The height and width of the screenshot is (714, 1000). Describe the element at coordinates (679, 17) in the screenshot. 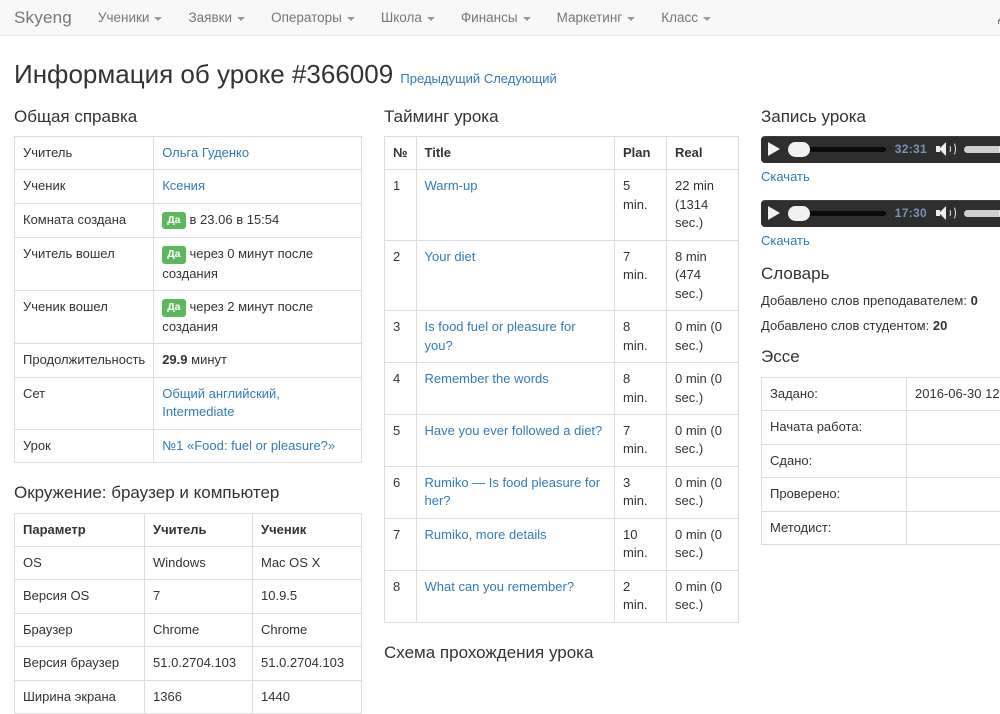

I see `nav-item-label: Класс` at that location.